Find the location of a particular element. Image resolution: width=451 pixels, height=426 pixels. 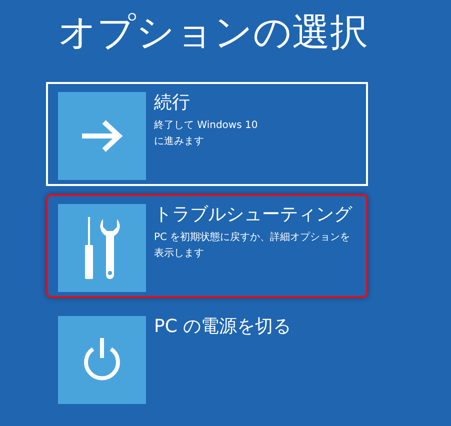

option-label: トラブルシューティング is located at coordinates (253, 215).